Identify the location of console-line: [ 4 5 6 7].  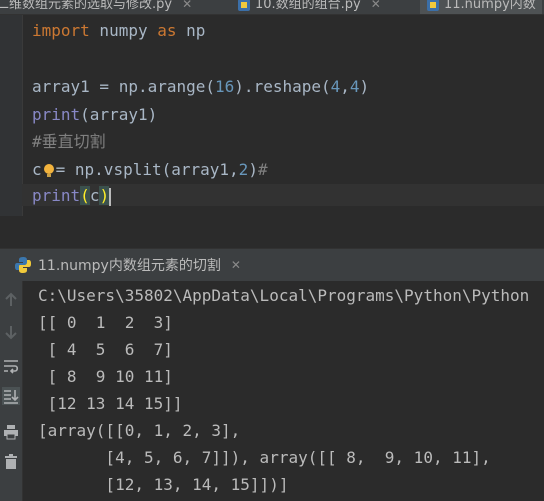
(105, 349).